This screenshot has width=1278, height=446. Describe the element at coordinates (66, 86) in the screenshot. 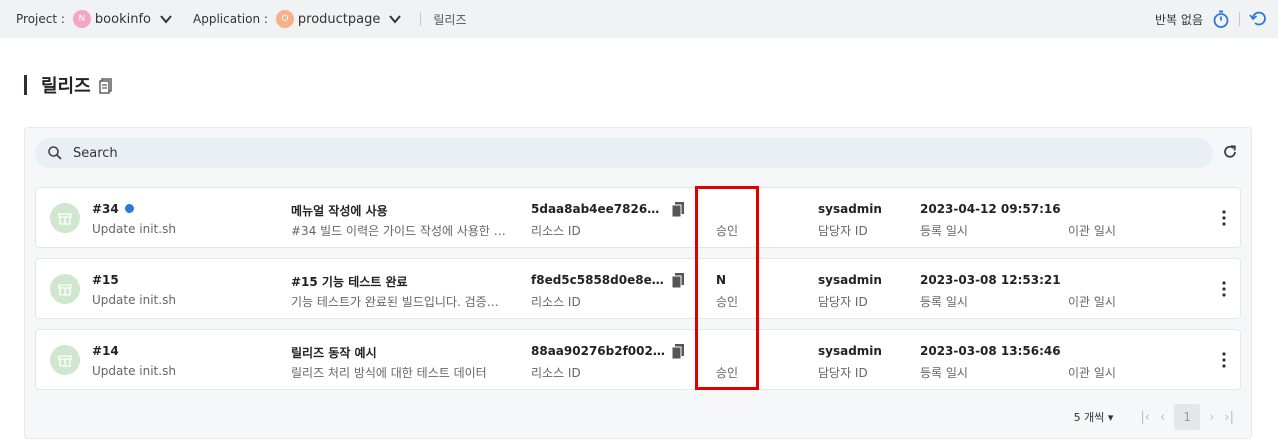

I see `page-title: 릴리즈` at that location.